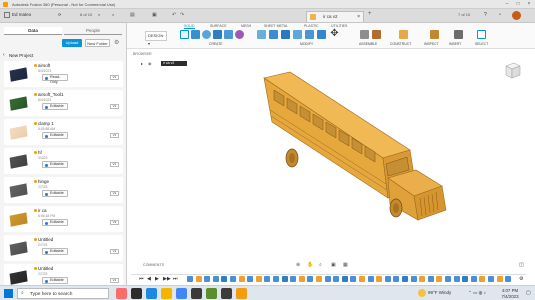 Image resolution: width=535 pixels, height=300 pixels. What do you see at coordinates (455, 44) in the screenshot?
I see `group-insert: INSERT` at bounding box center [455, 44].